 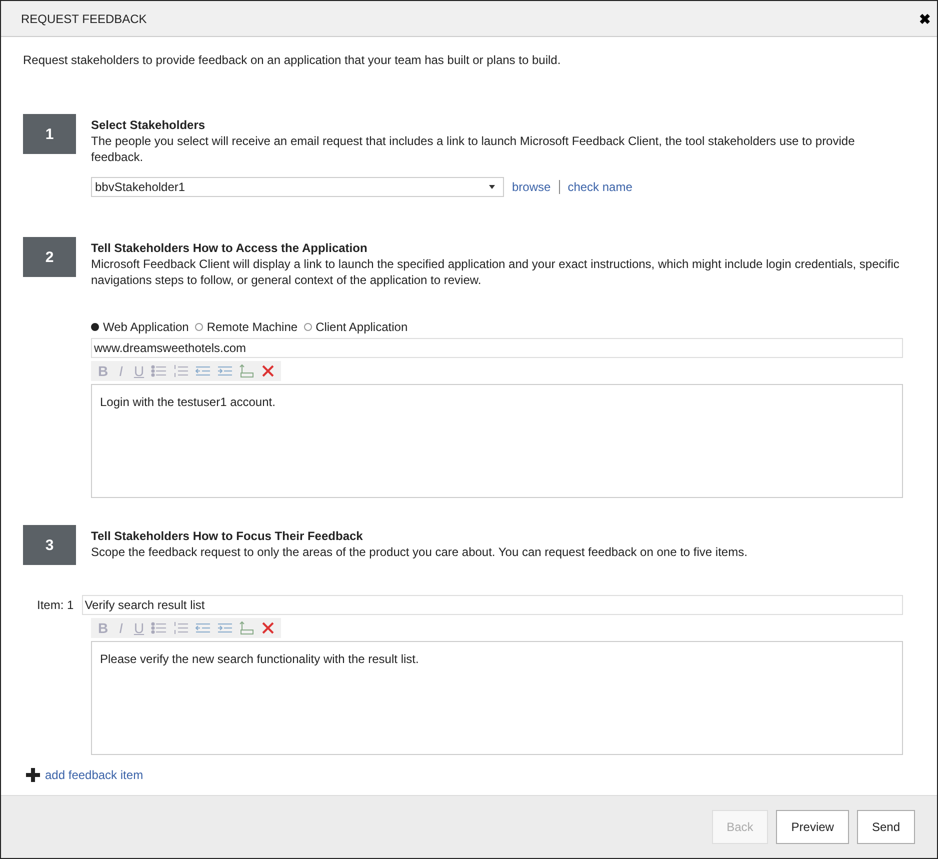 I want to click on stakeholder-dropdown: bbvStakeholder1, so click(x=297, y=187).